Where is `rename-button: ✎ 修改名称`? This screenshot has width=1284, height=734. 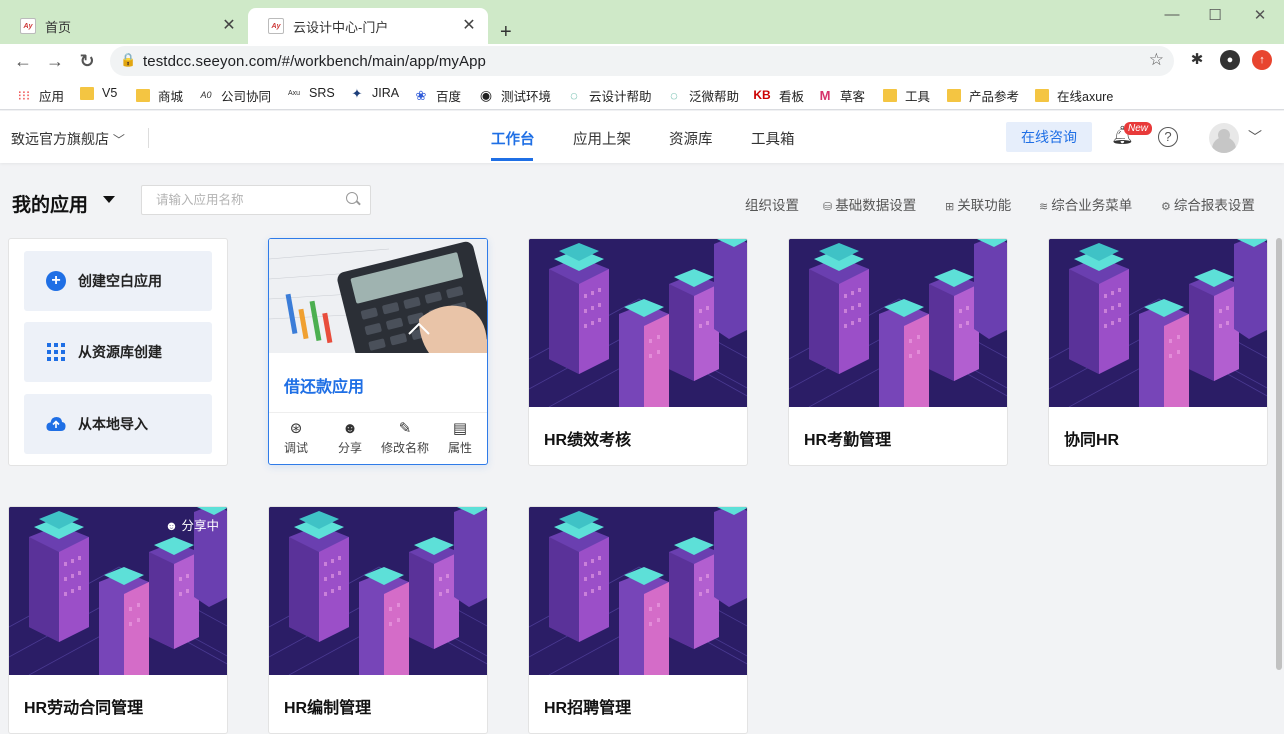
rename-button: ✎ 修改名称 is located at coordinates (405, 437).